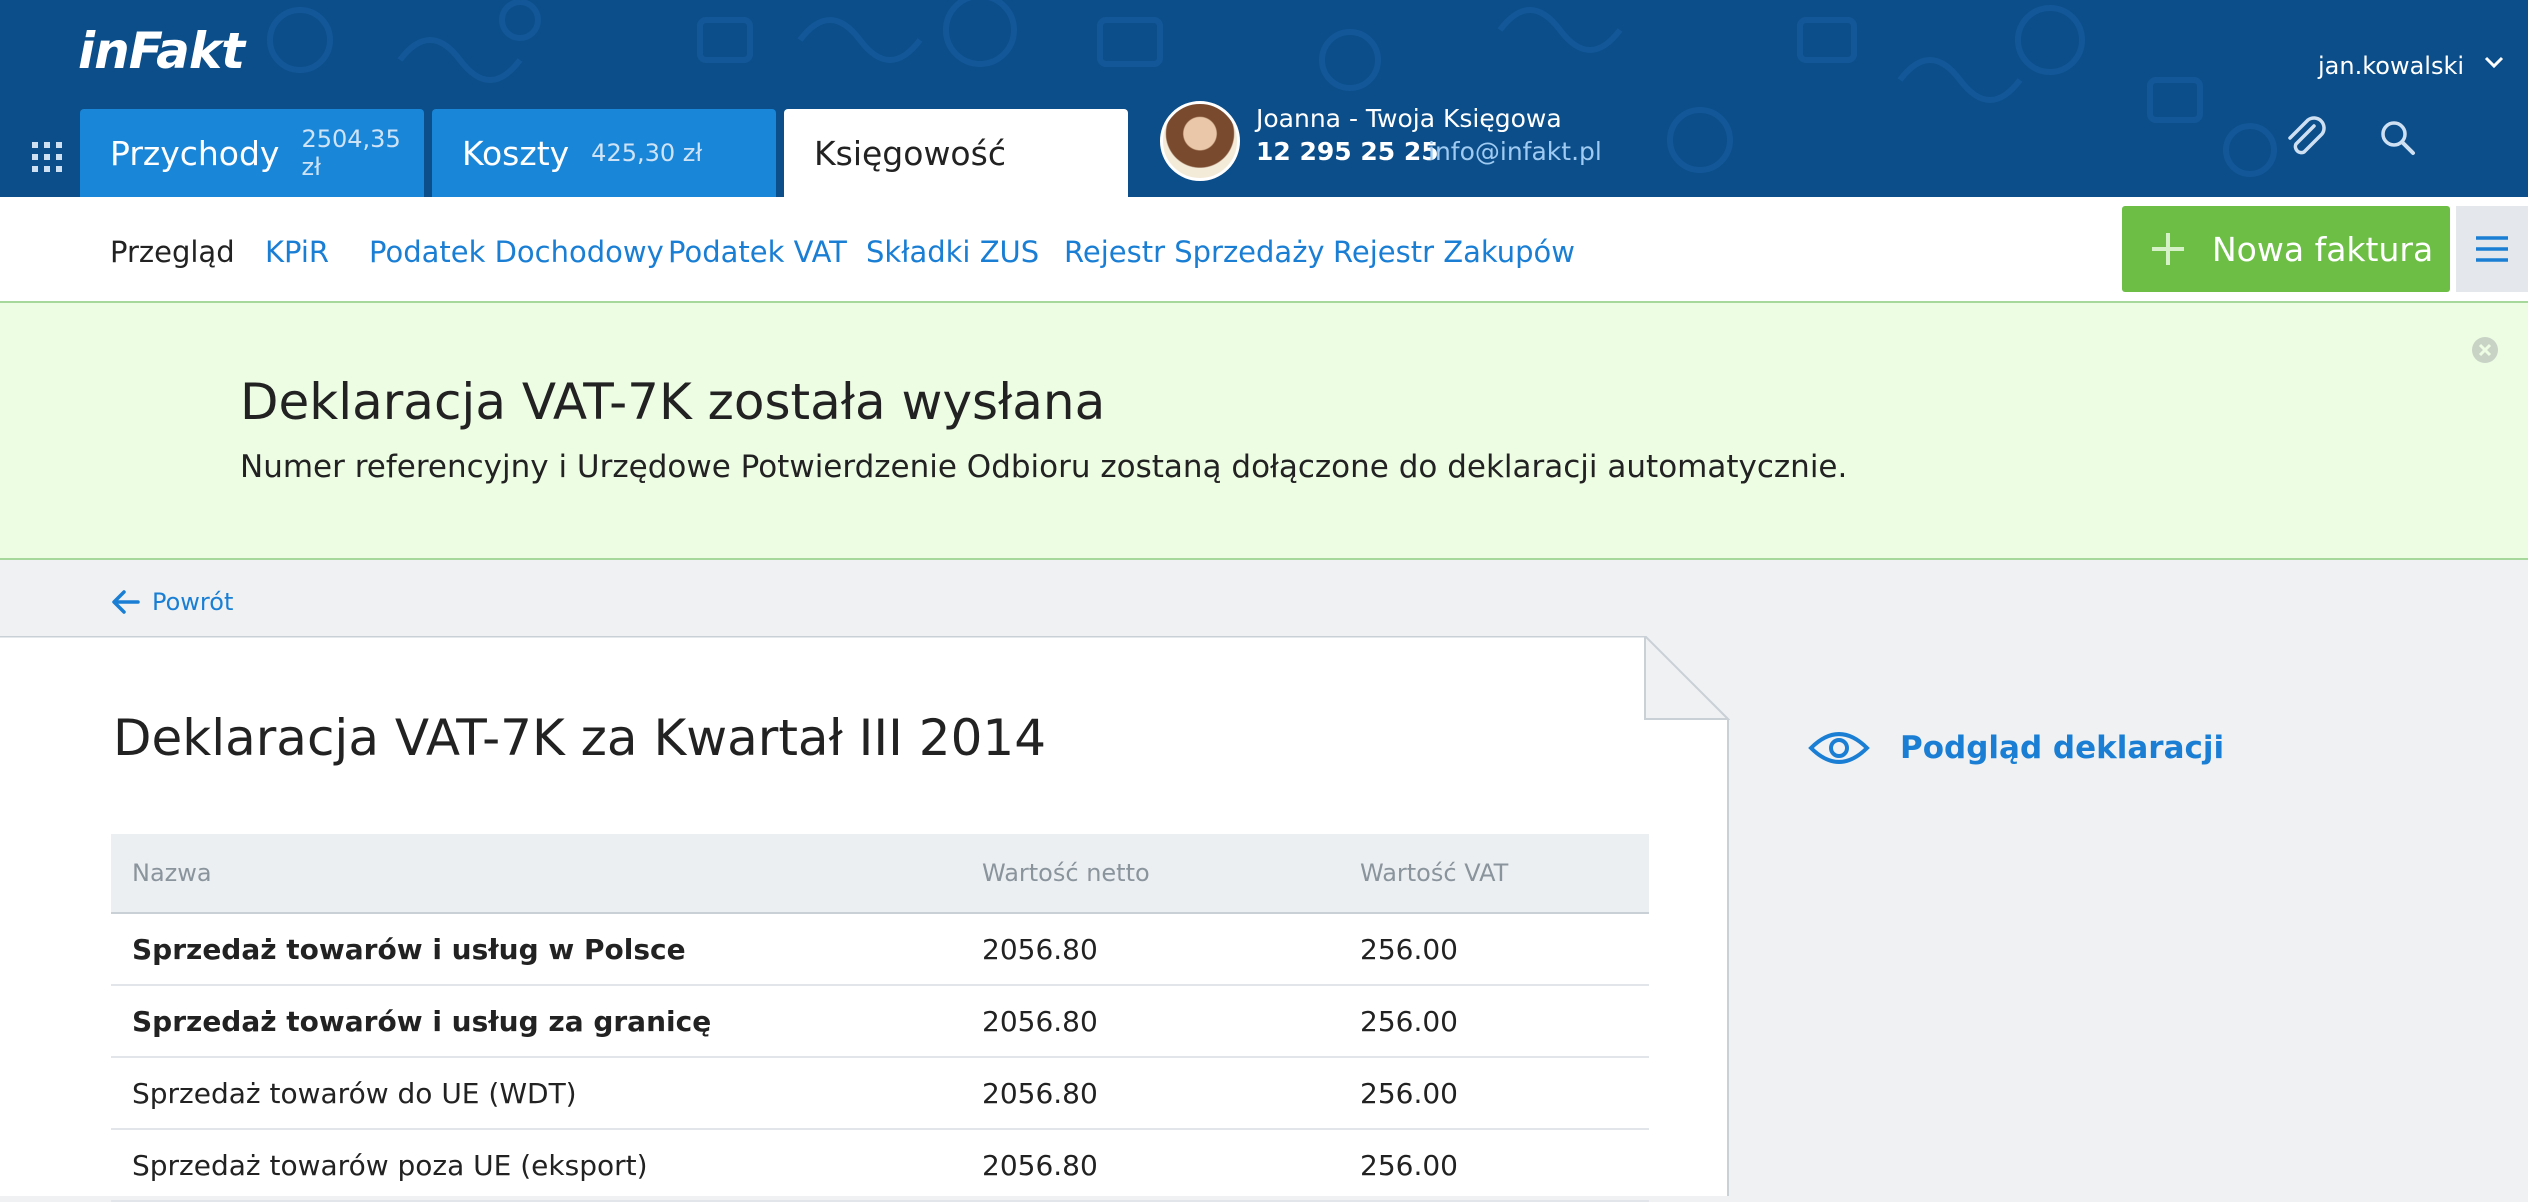 The width and height of the screenshot is (2528, 1202). What do you see at coordinates (2305, 137) in the screenshot?
I see `paperclip-icon` at bounding box center [2305, 137].